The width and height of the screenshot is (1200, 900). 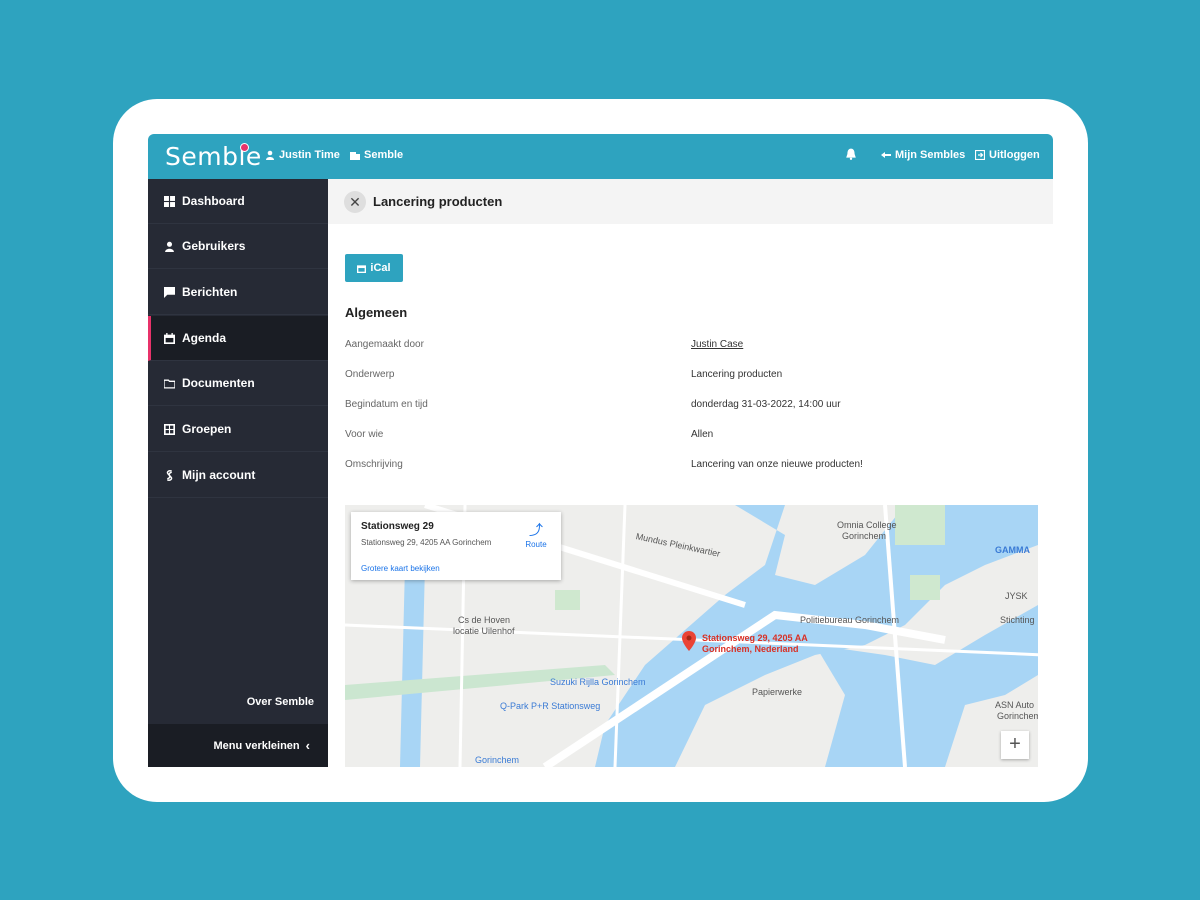 I want to click on page-title: Lancering producten, so click(x=438, y=201).